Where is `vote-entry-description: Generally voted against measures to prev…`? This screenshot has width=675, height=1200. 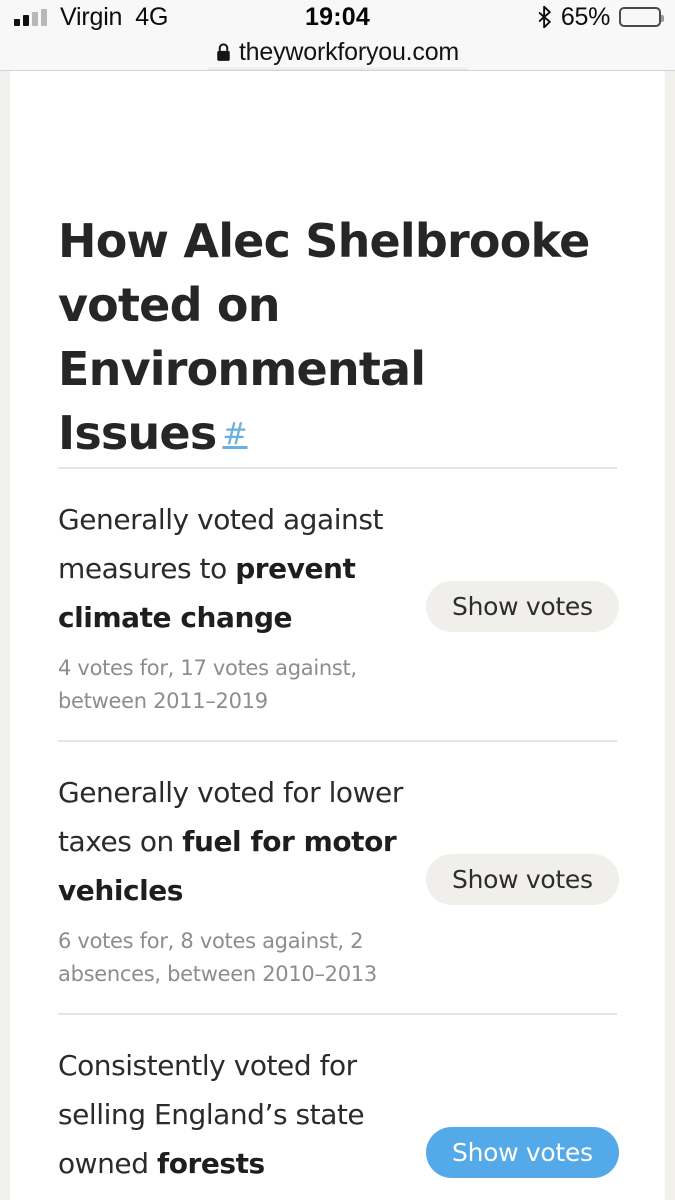
vote-entry-description: Generally voted against measures to prev… is located at coordinates (234, 568).